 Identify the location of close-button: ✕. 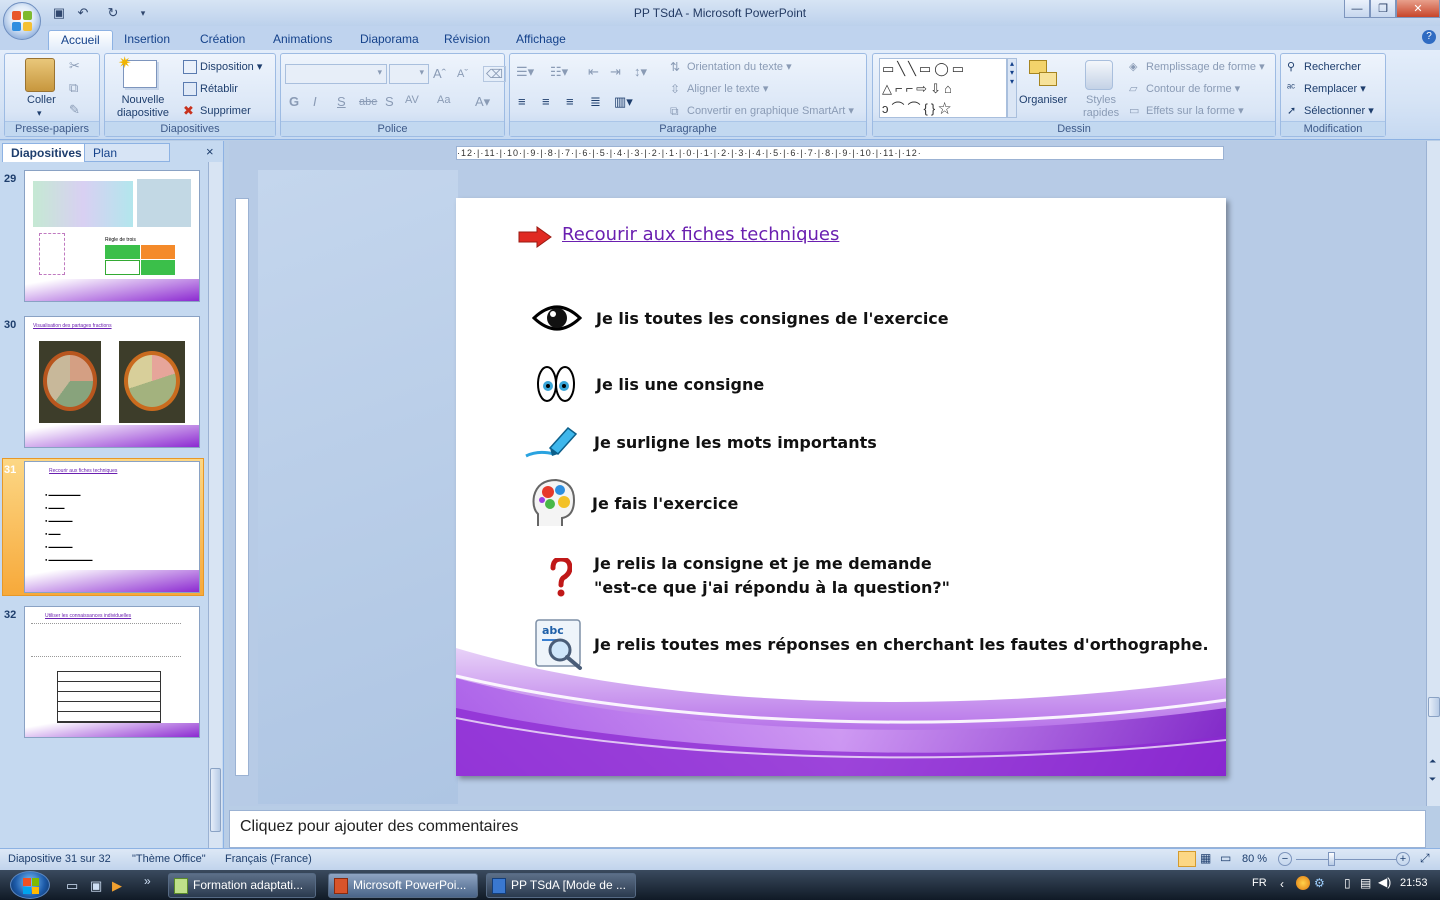
(1418, 9).